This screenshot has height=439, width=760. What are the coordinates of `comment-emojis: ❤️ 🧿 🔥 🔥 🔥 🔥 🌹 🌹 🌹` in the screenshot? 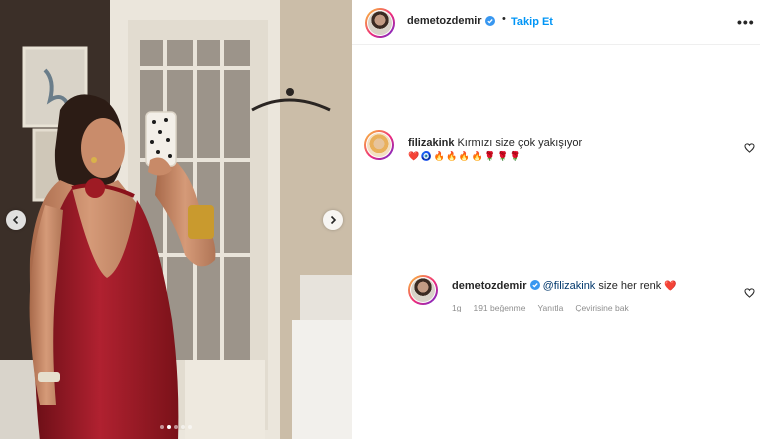 It's located at (464, 156).